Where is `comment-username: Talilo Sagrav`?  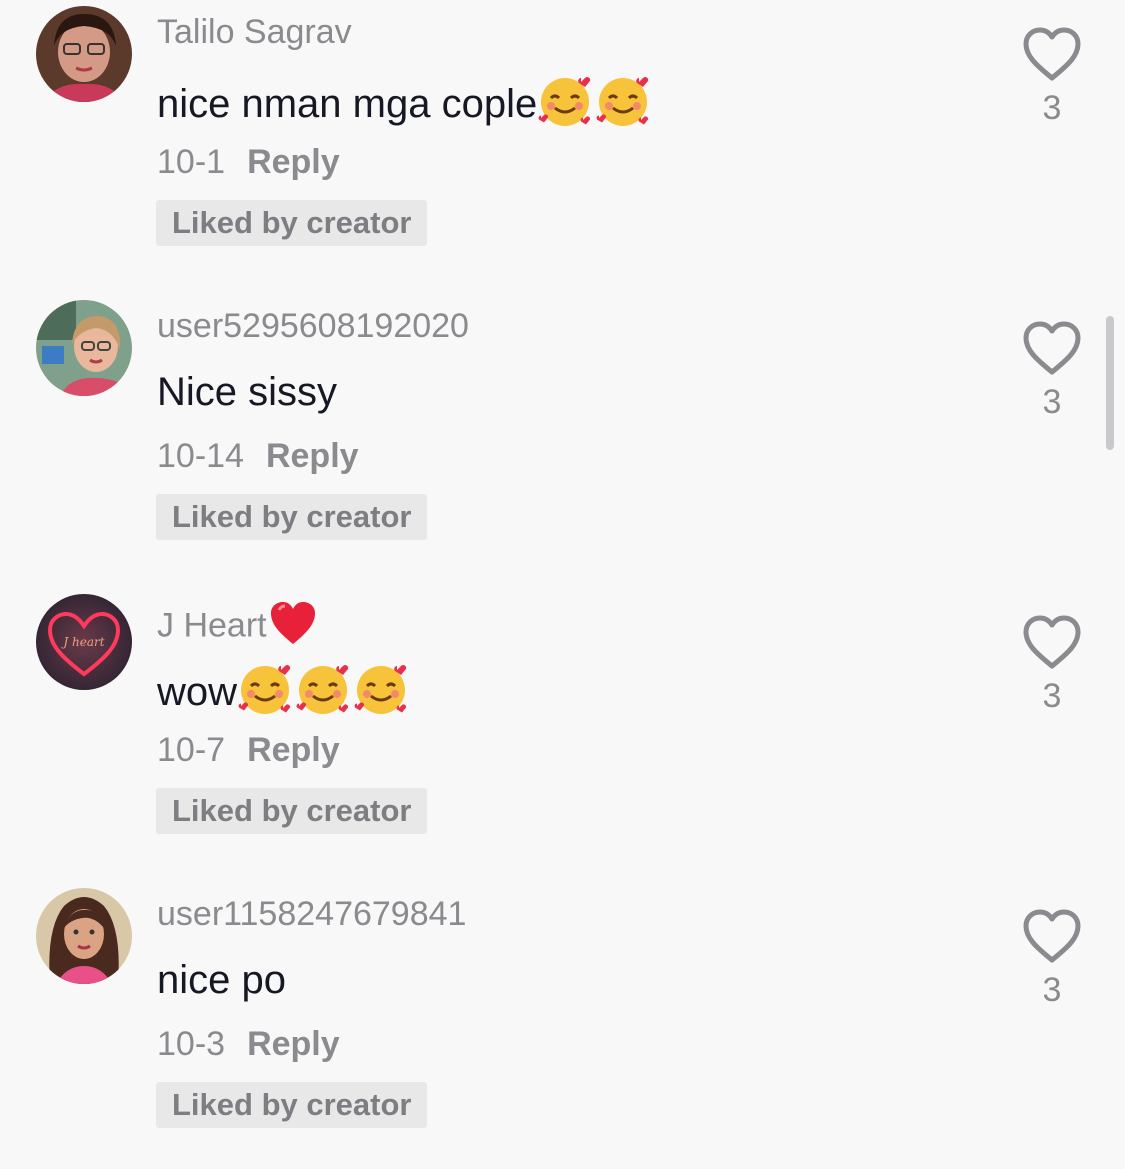 comment-username: Talilo Sagrav is located at coordinates (254, 32).